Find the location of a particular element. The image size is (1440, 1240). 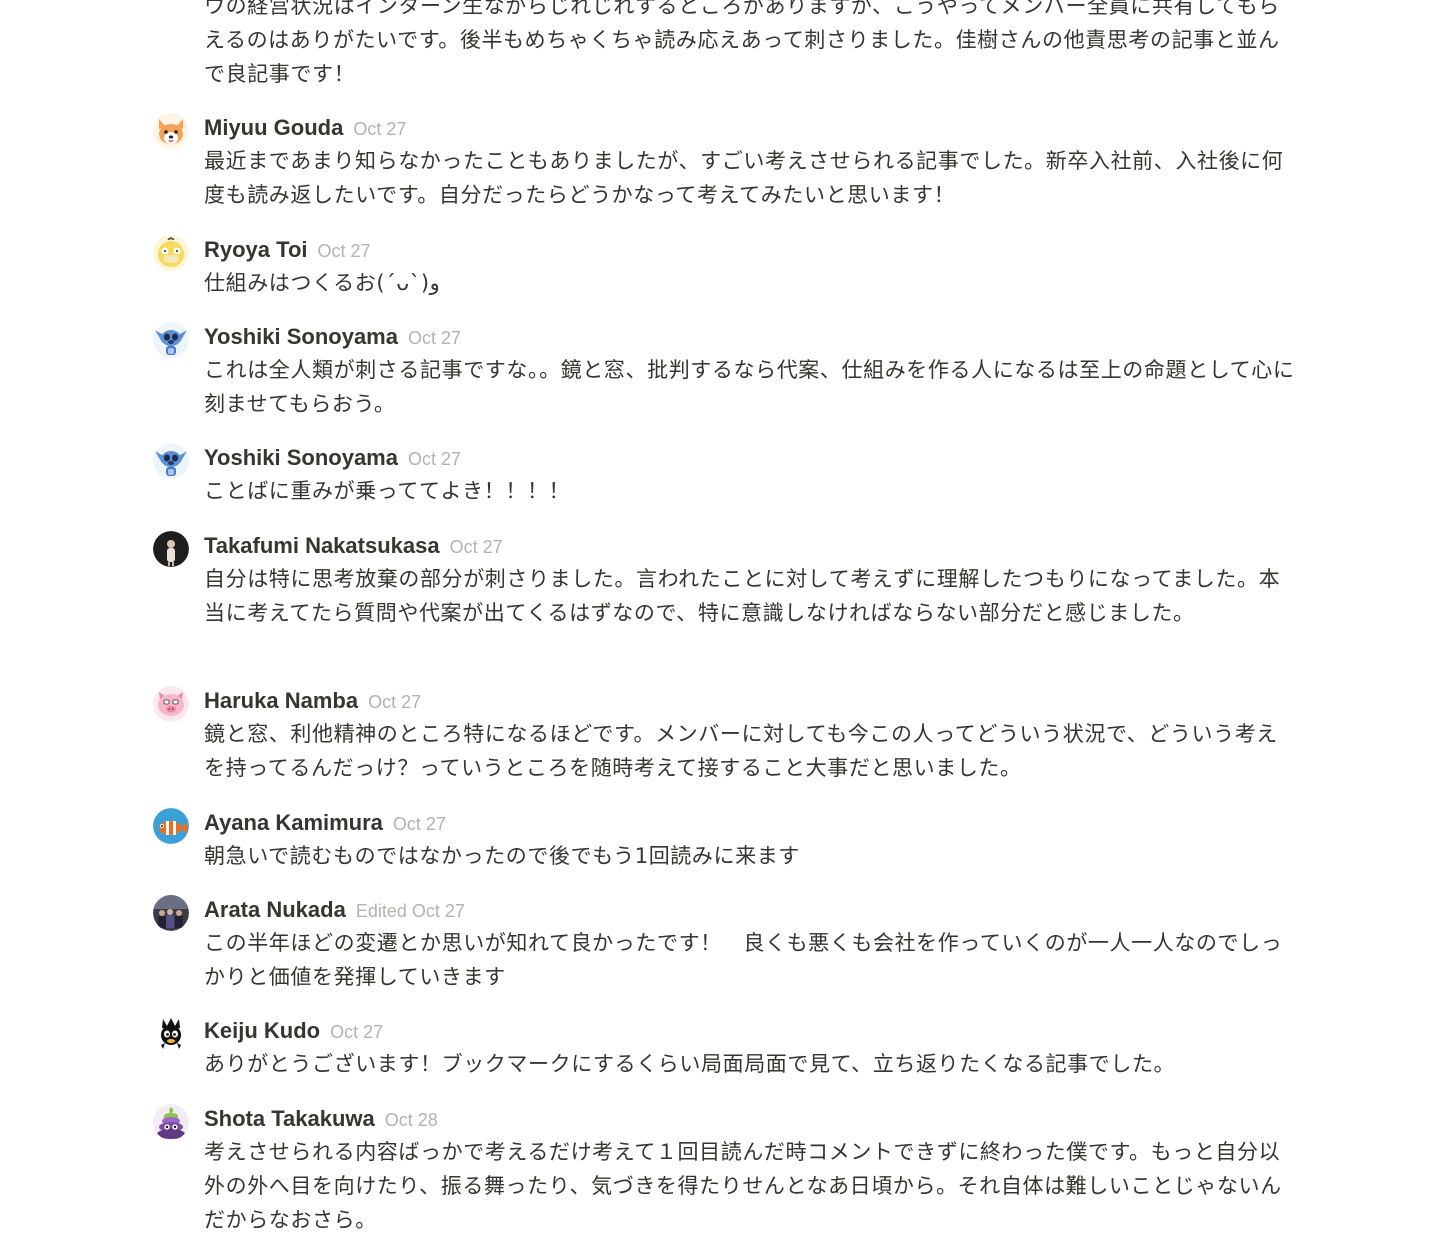

comment-header: Arata Nukada Edited Oct 27 is located at coordinates (334, 910).